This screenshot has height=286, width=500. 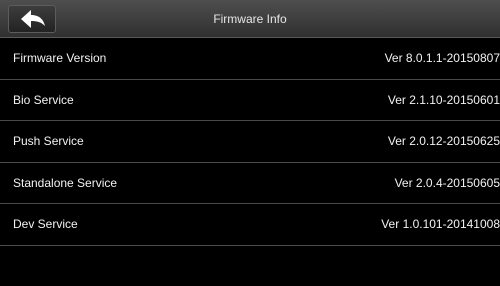 I want to click on title-bar: Firmware Info, so click(x=250, y=19).